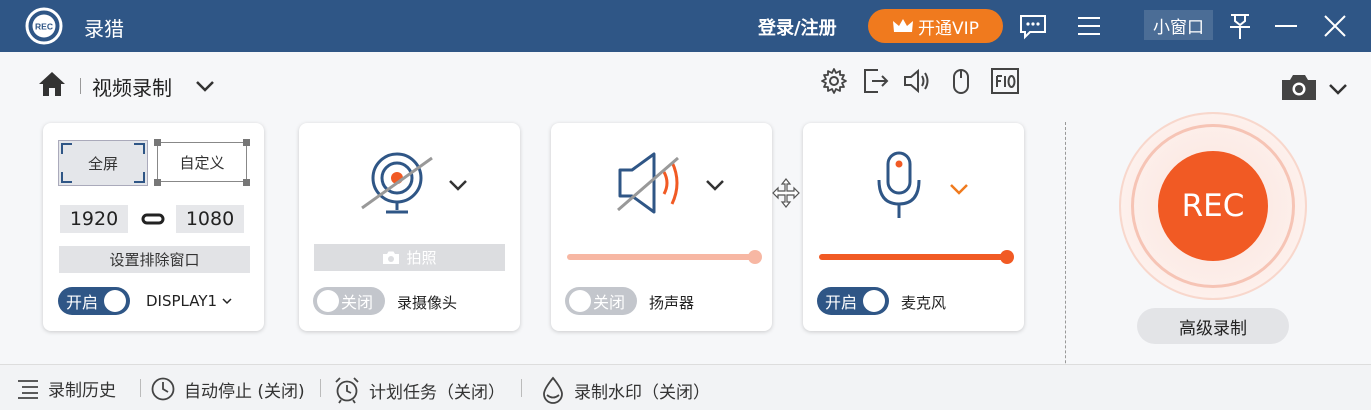 The width and height of the screenshot is (1371, 410). I want to click on record-history-button: 录制历史, so click(66, 388).